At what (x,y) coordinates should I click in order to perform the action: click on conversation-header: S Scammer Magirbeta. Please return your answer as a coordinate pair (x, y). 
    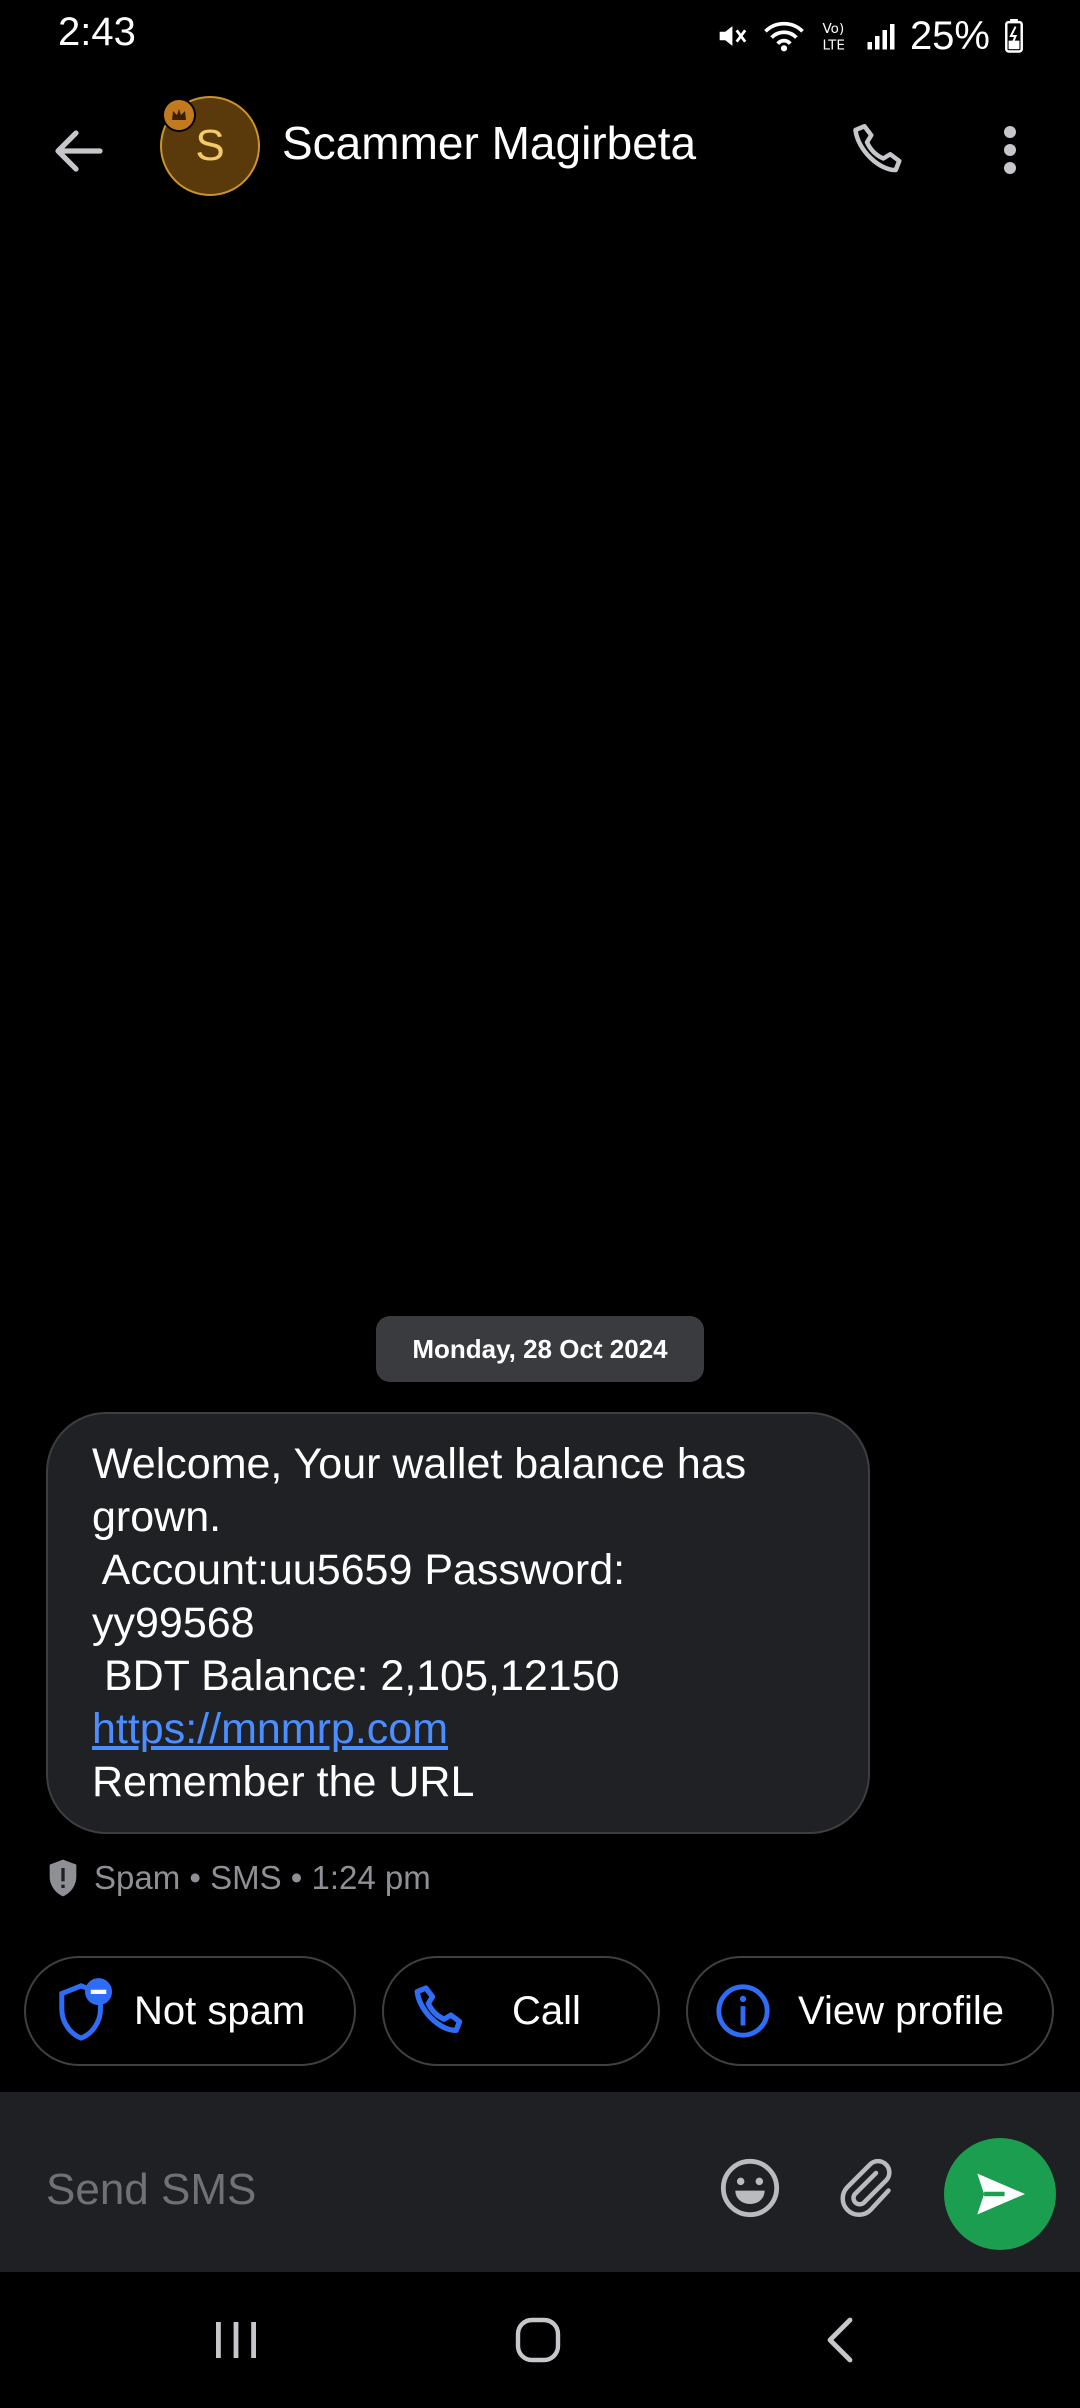
    Looking at the image, I should click on (540, 146).